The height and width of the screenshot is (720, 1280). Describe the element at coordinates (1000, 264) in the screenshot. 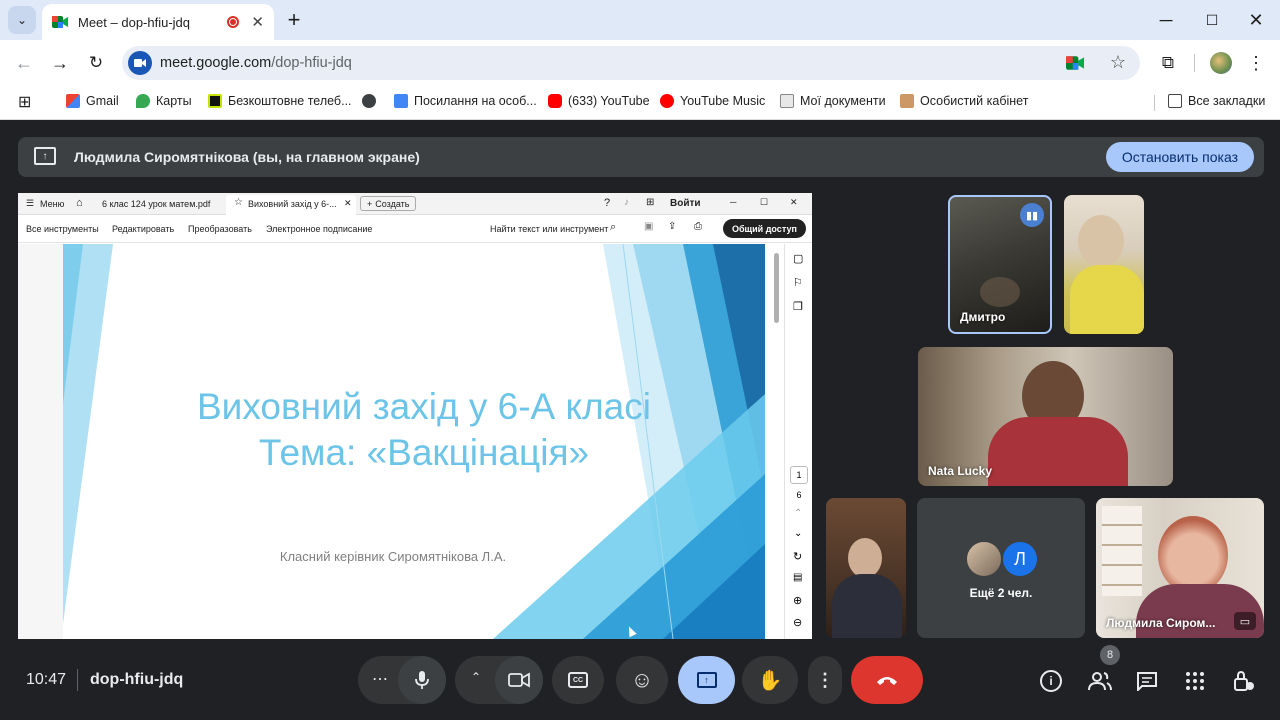

I see `participant-tile-dmytro: ▮▮ Дмитро` at that location.